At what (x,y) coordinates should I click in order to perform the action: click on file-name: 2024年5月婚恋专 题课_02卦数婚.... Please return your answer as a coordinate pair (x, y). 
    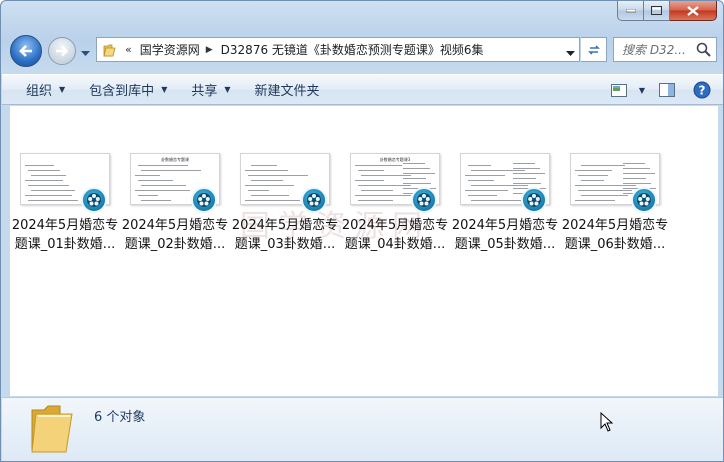
    Looking at the image, I should click on (175, 235).